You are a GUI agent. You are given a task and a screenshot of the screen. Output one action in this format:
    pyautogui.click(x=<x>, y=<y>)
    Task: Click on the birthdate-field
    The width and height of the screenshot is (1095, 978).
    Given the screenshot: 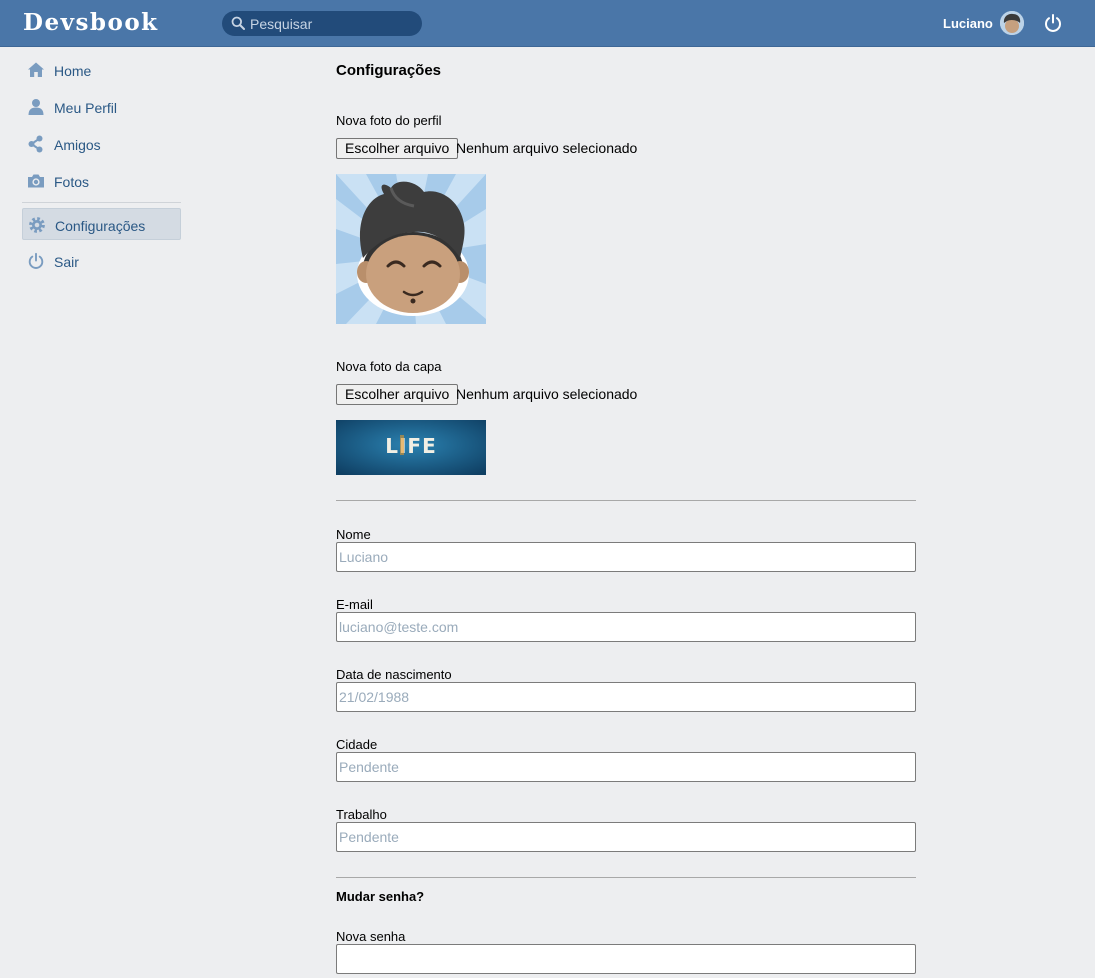 What is the action you would take?
    pyautogui.click(x=626, y=697)
    